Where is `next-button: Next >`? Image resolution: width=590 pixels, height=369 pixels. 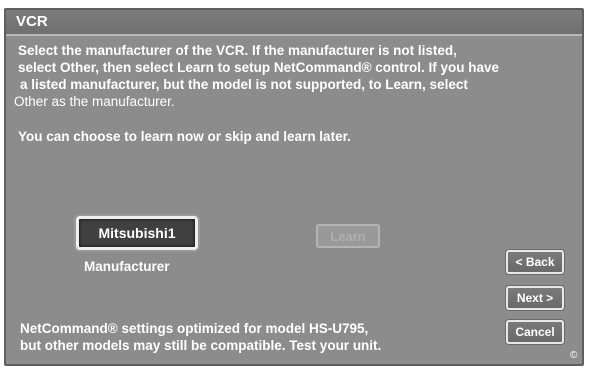 next-button: Next > is located at coordinates (535, 298).